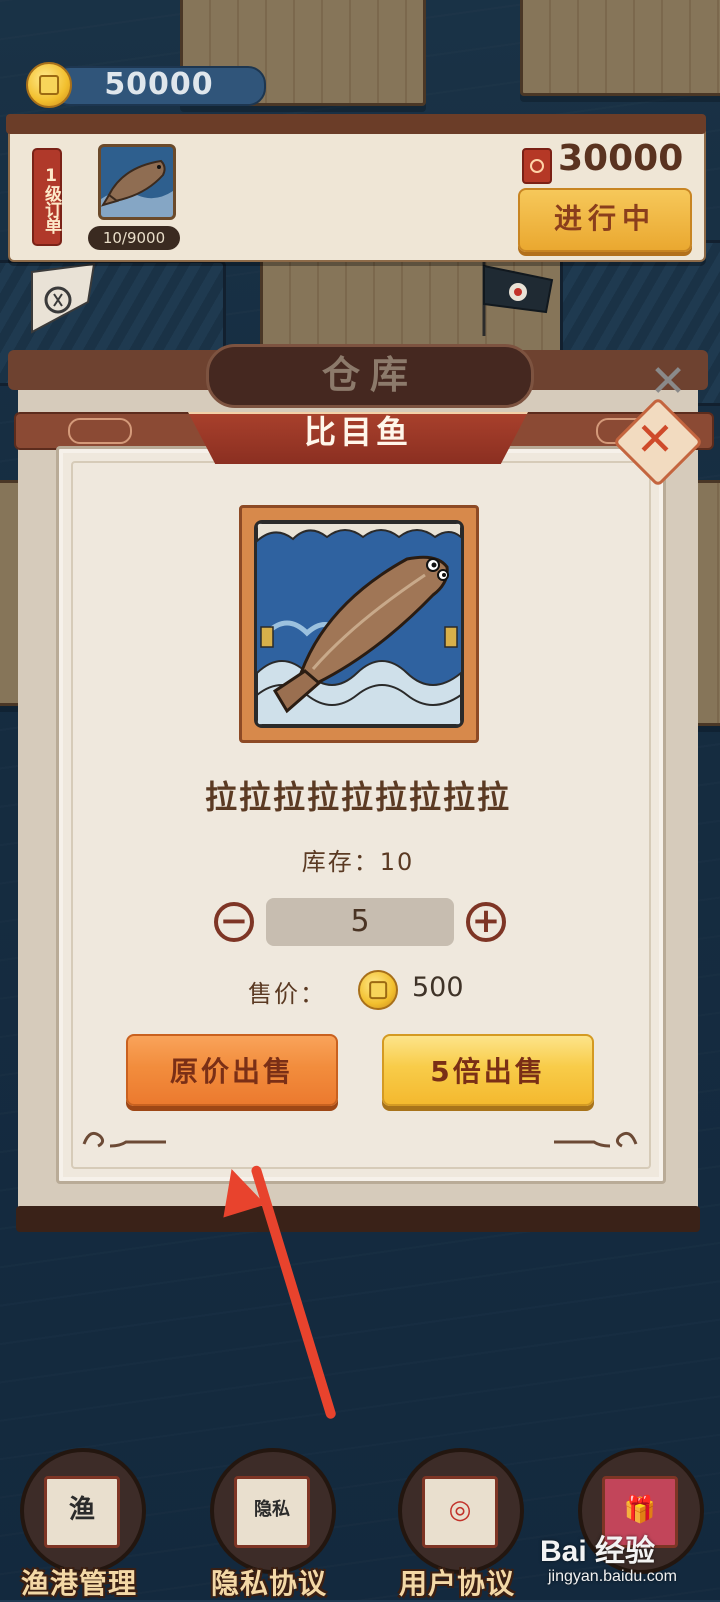 The image size is (720, 1602). Describe the element at coordinates (596, 1139) in the screenshot. I see `scroll-ornament-right-icon` at that location.